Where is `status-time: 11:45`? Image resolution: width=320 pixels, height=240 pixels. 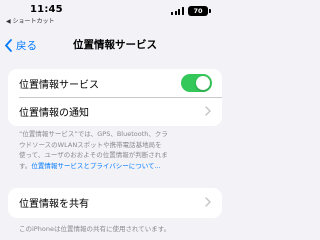
status-time: 11:45 is located at coordinates (46, 9).